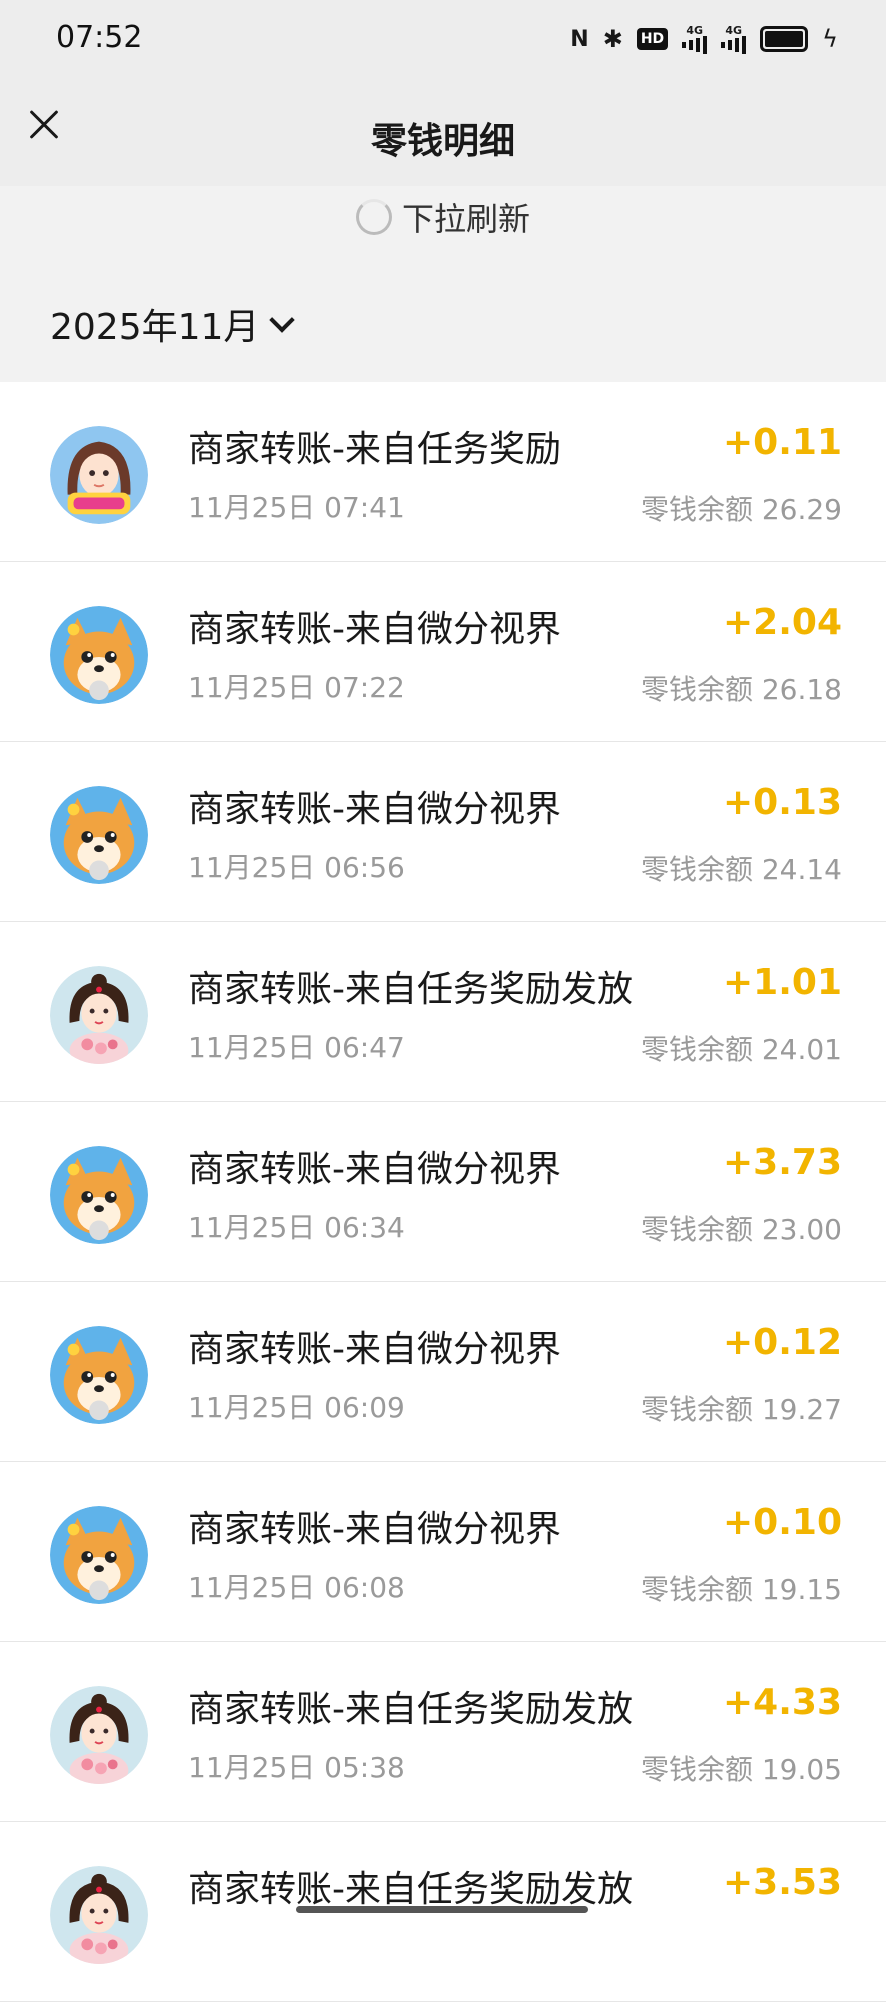  I want to click on transaction-time: 11月25日 07:22, so click(296, 687).